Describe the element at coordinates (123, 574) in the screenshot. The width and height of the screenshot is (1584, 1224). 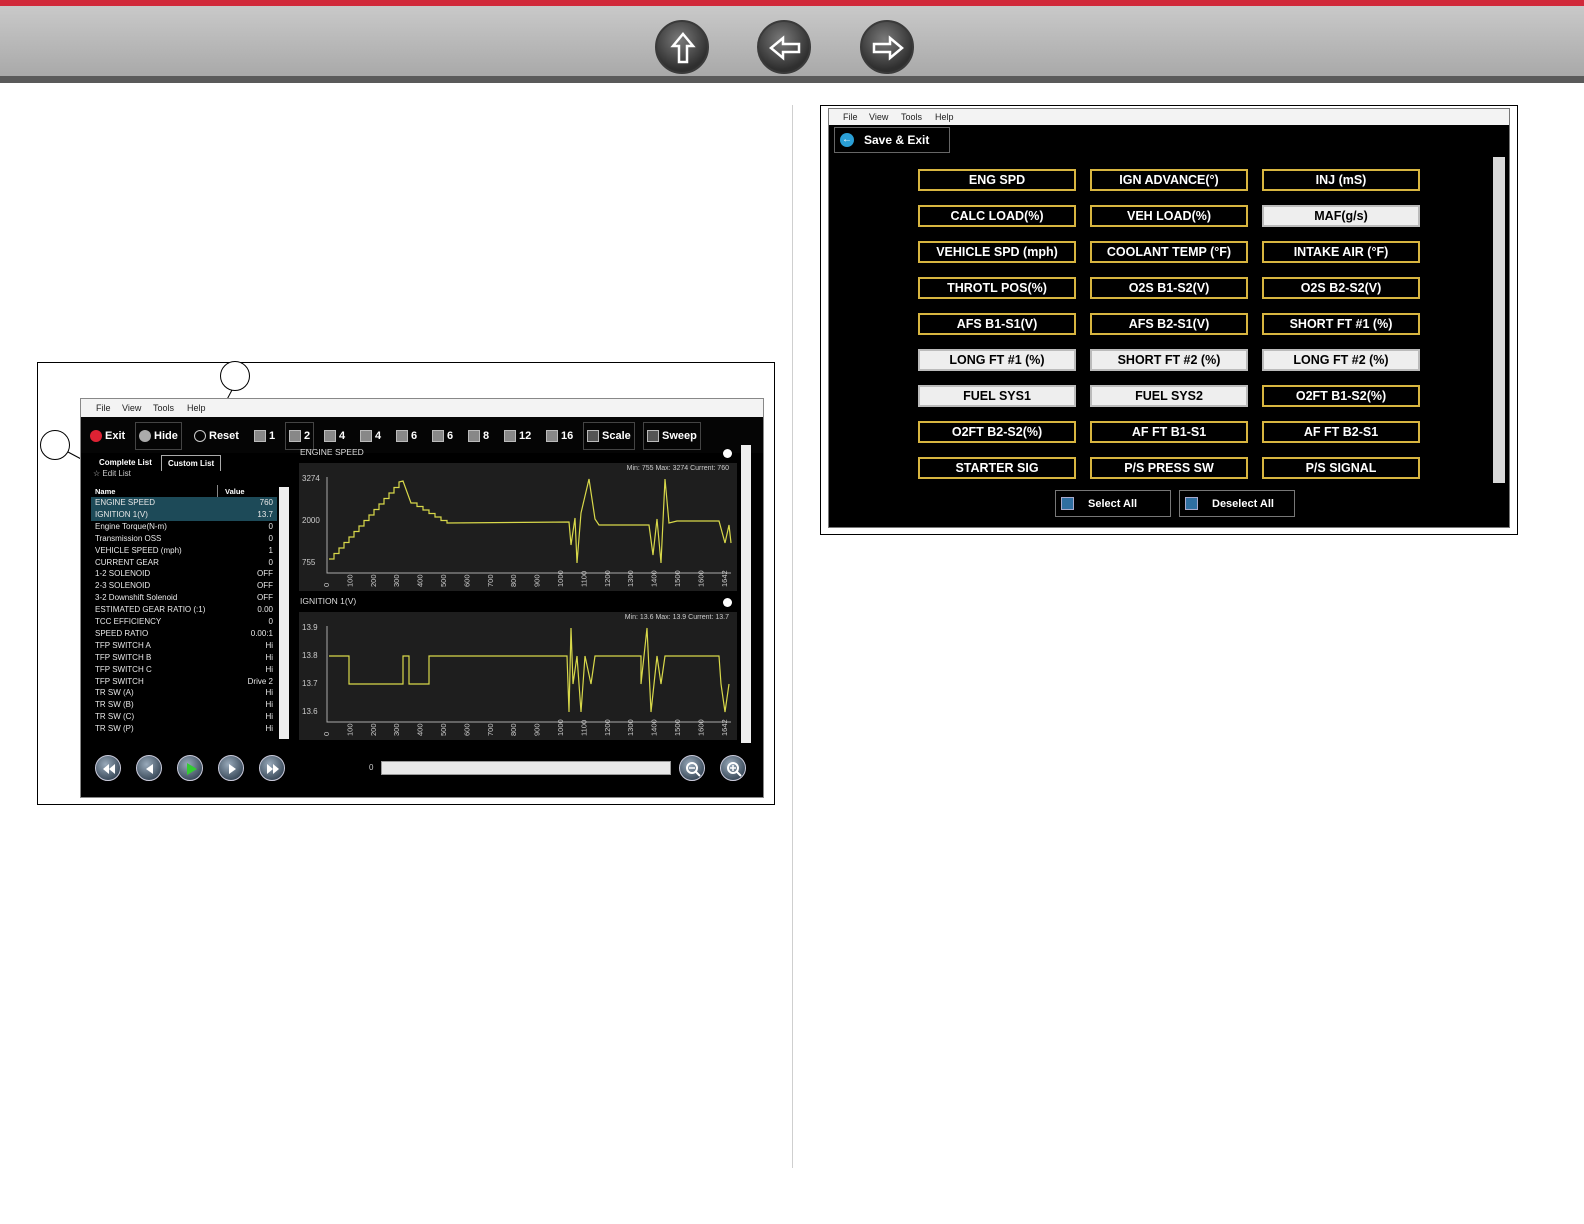
I see `pid-name: 1-2 SOLENOID` at that location.